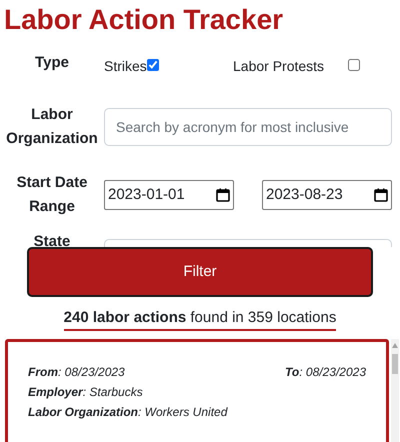 The height and width of the screenshot is (442, 400). Describe the element at coordinates (85, 392) in the screenshot. I see `employer-text: Employer: Starbucks` at that location.